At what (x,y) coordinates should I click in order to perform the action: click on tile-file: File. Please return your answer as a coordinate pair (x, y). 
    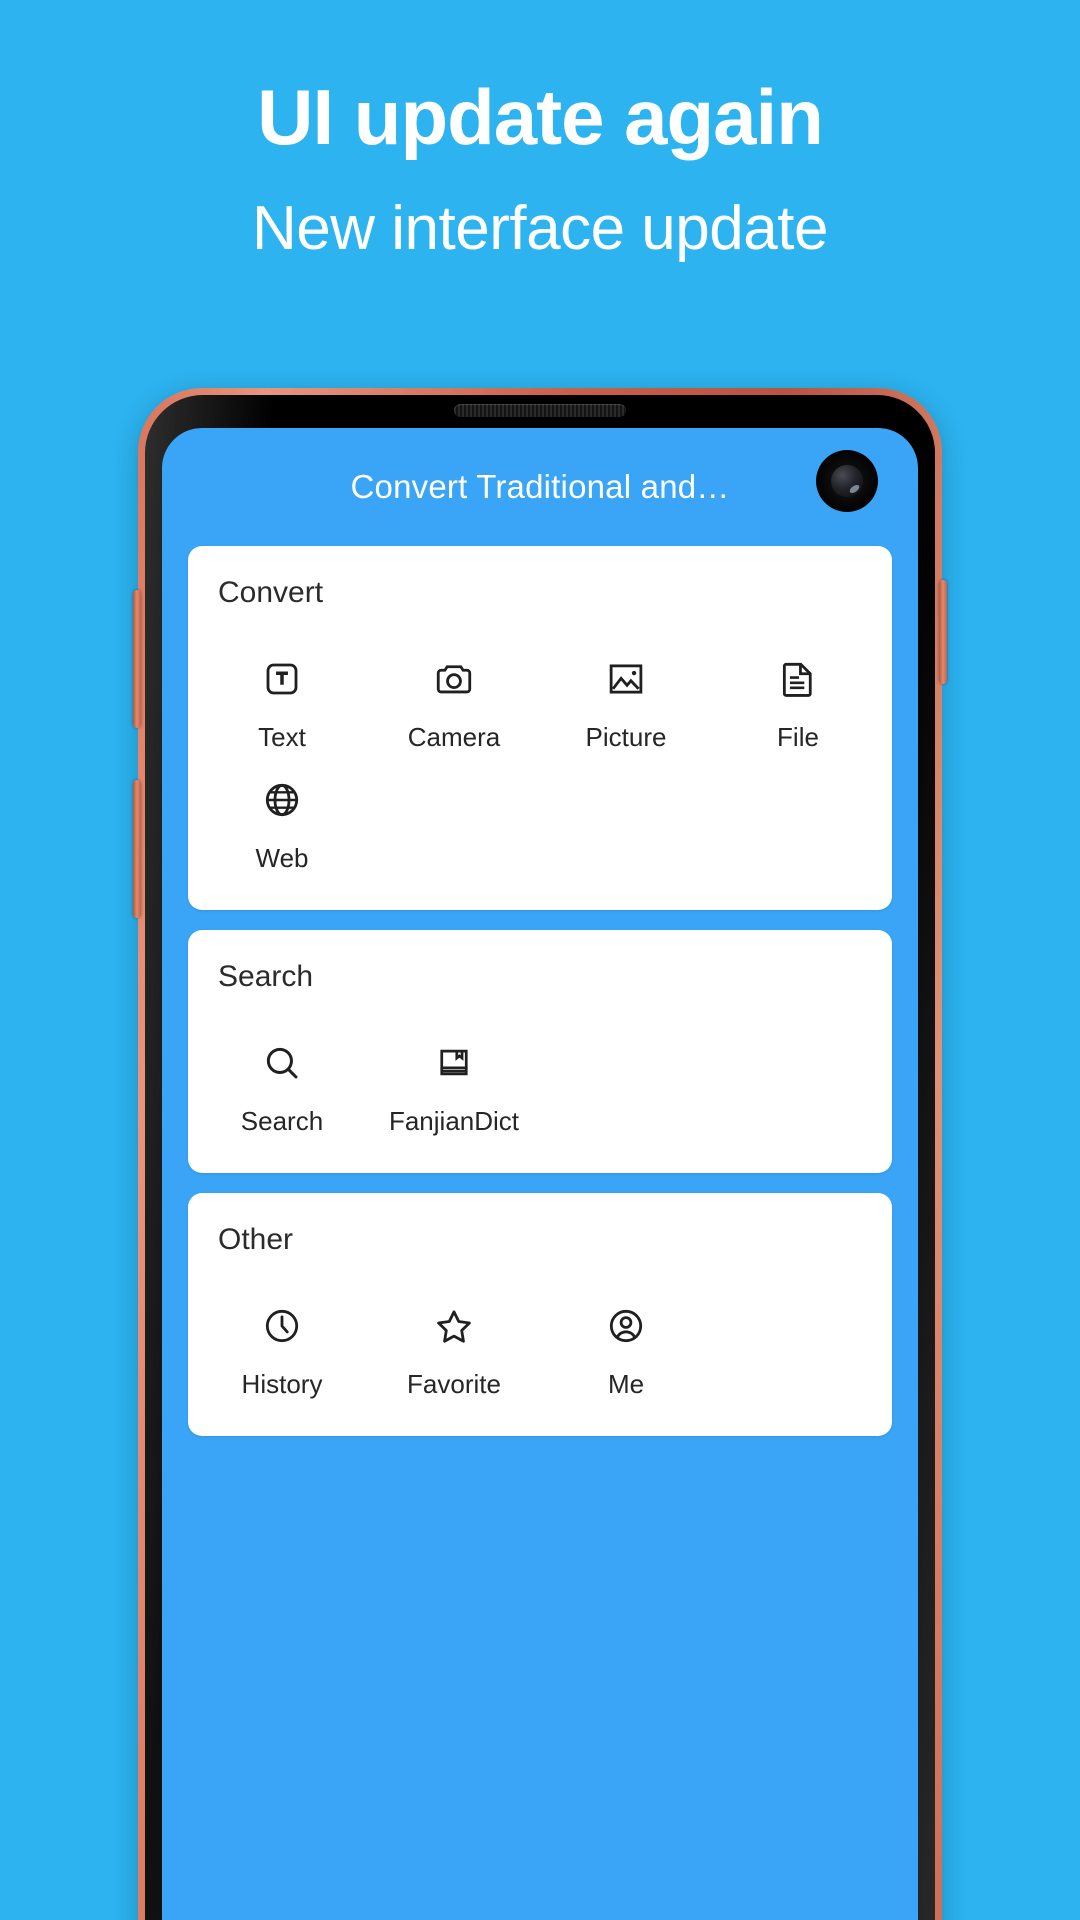
    Looking at the image, I should click on (798, 698).